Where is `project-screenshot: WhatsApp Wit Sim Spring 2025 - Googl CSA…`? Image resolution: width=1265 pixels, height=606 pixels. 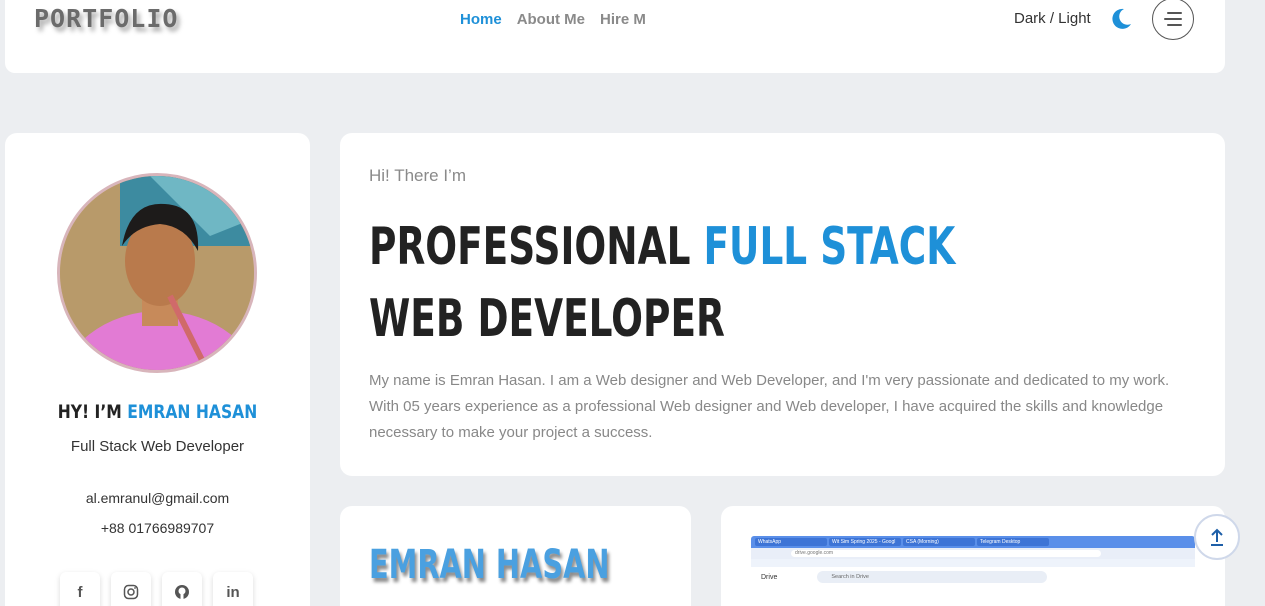 project-screenshot: WhatsApp Wit Sim Spring 2025 - Googl CSA… is located at coordinates (973, 571).